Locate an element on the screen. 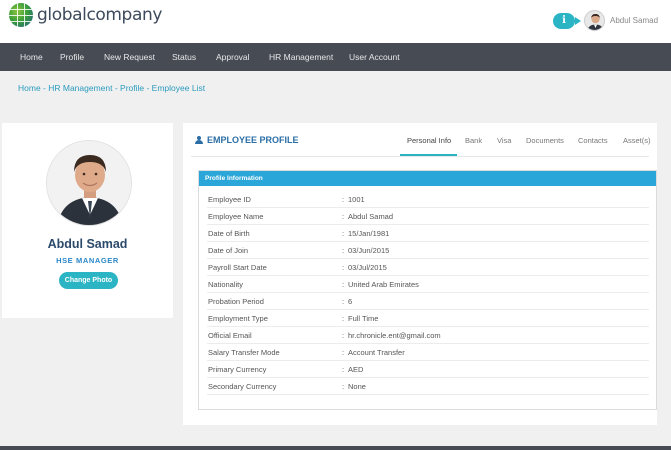 The image size is (671, 450). table-row: Payroll Start Date:03/Jul/2015 is located at coordinates (428, 267).